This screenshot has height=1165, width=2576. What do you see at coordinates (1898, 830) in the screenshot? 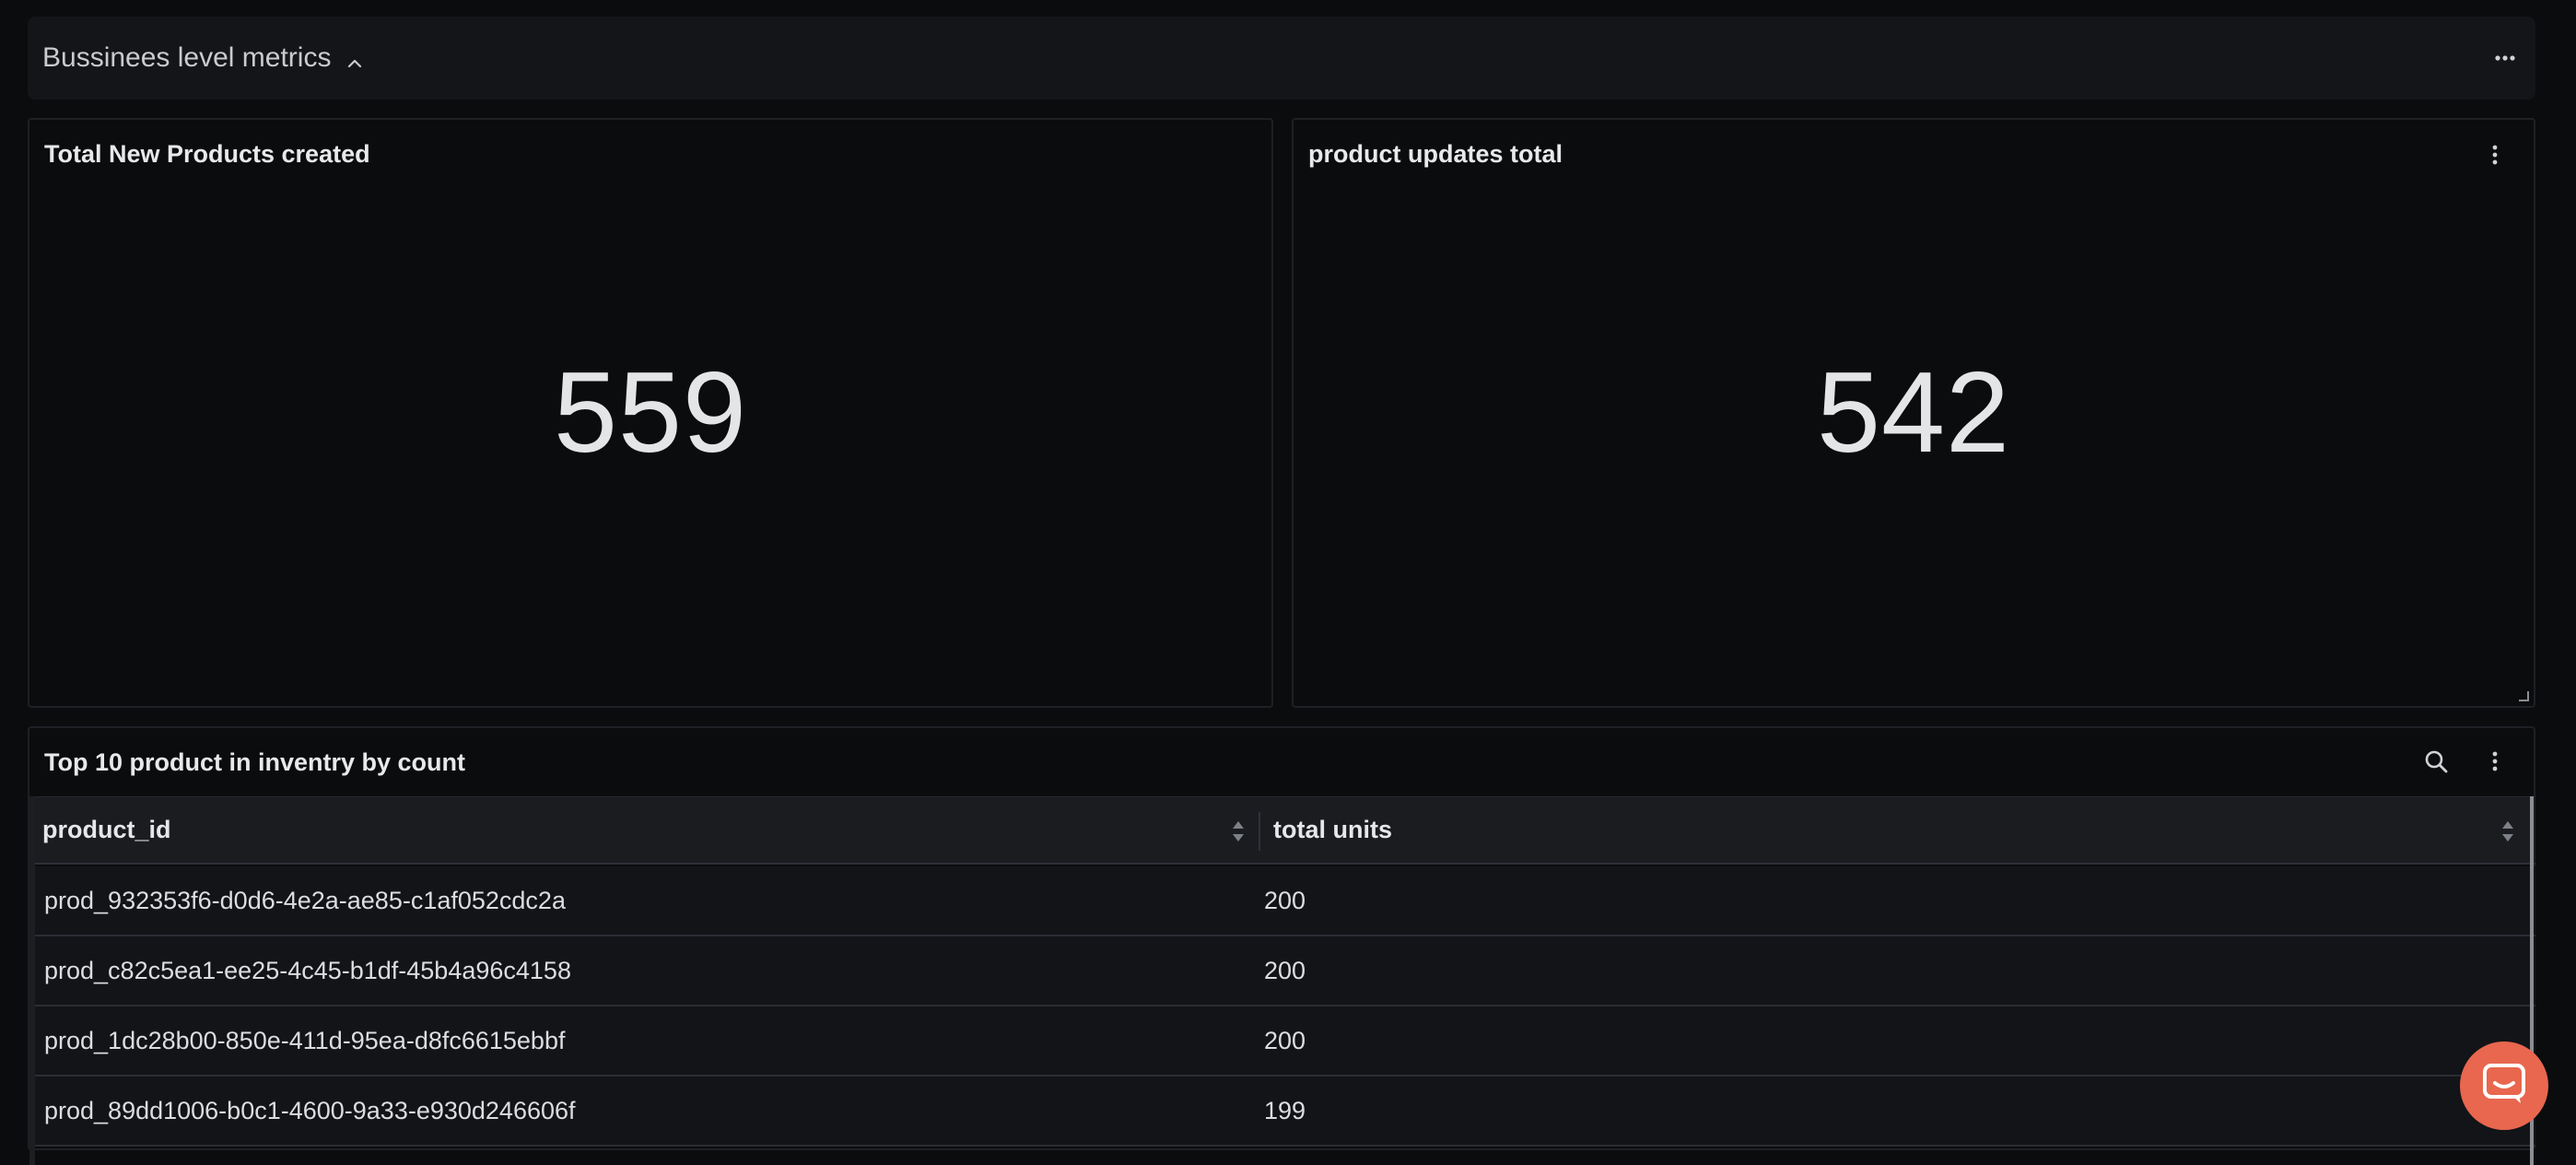
I see `column-header-total-units: total units` at bounding box center [1898, 830].